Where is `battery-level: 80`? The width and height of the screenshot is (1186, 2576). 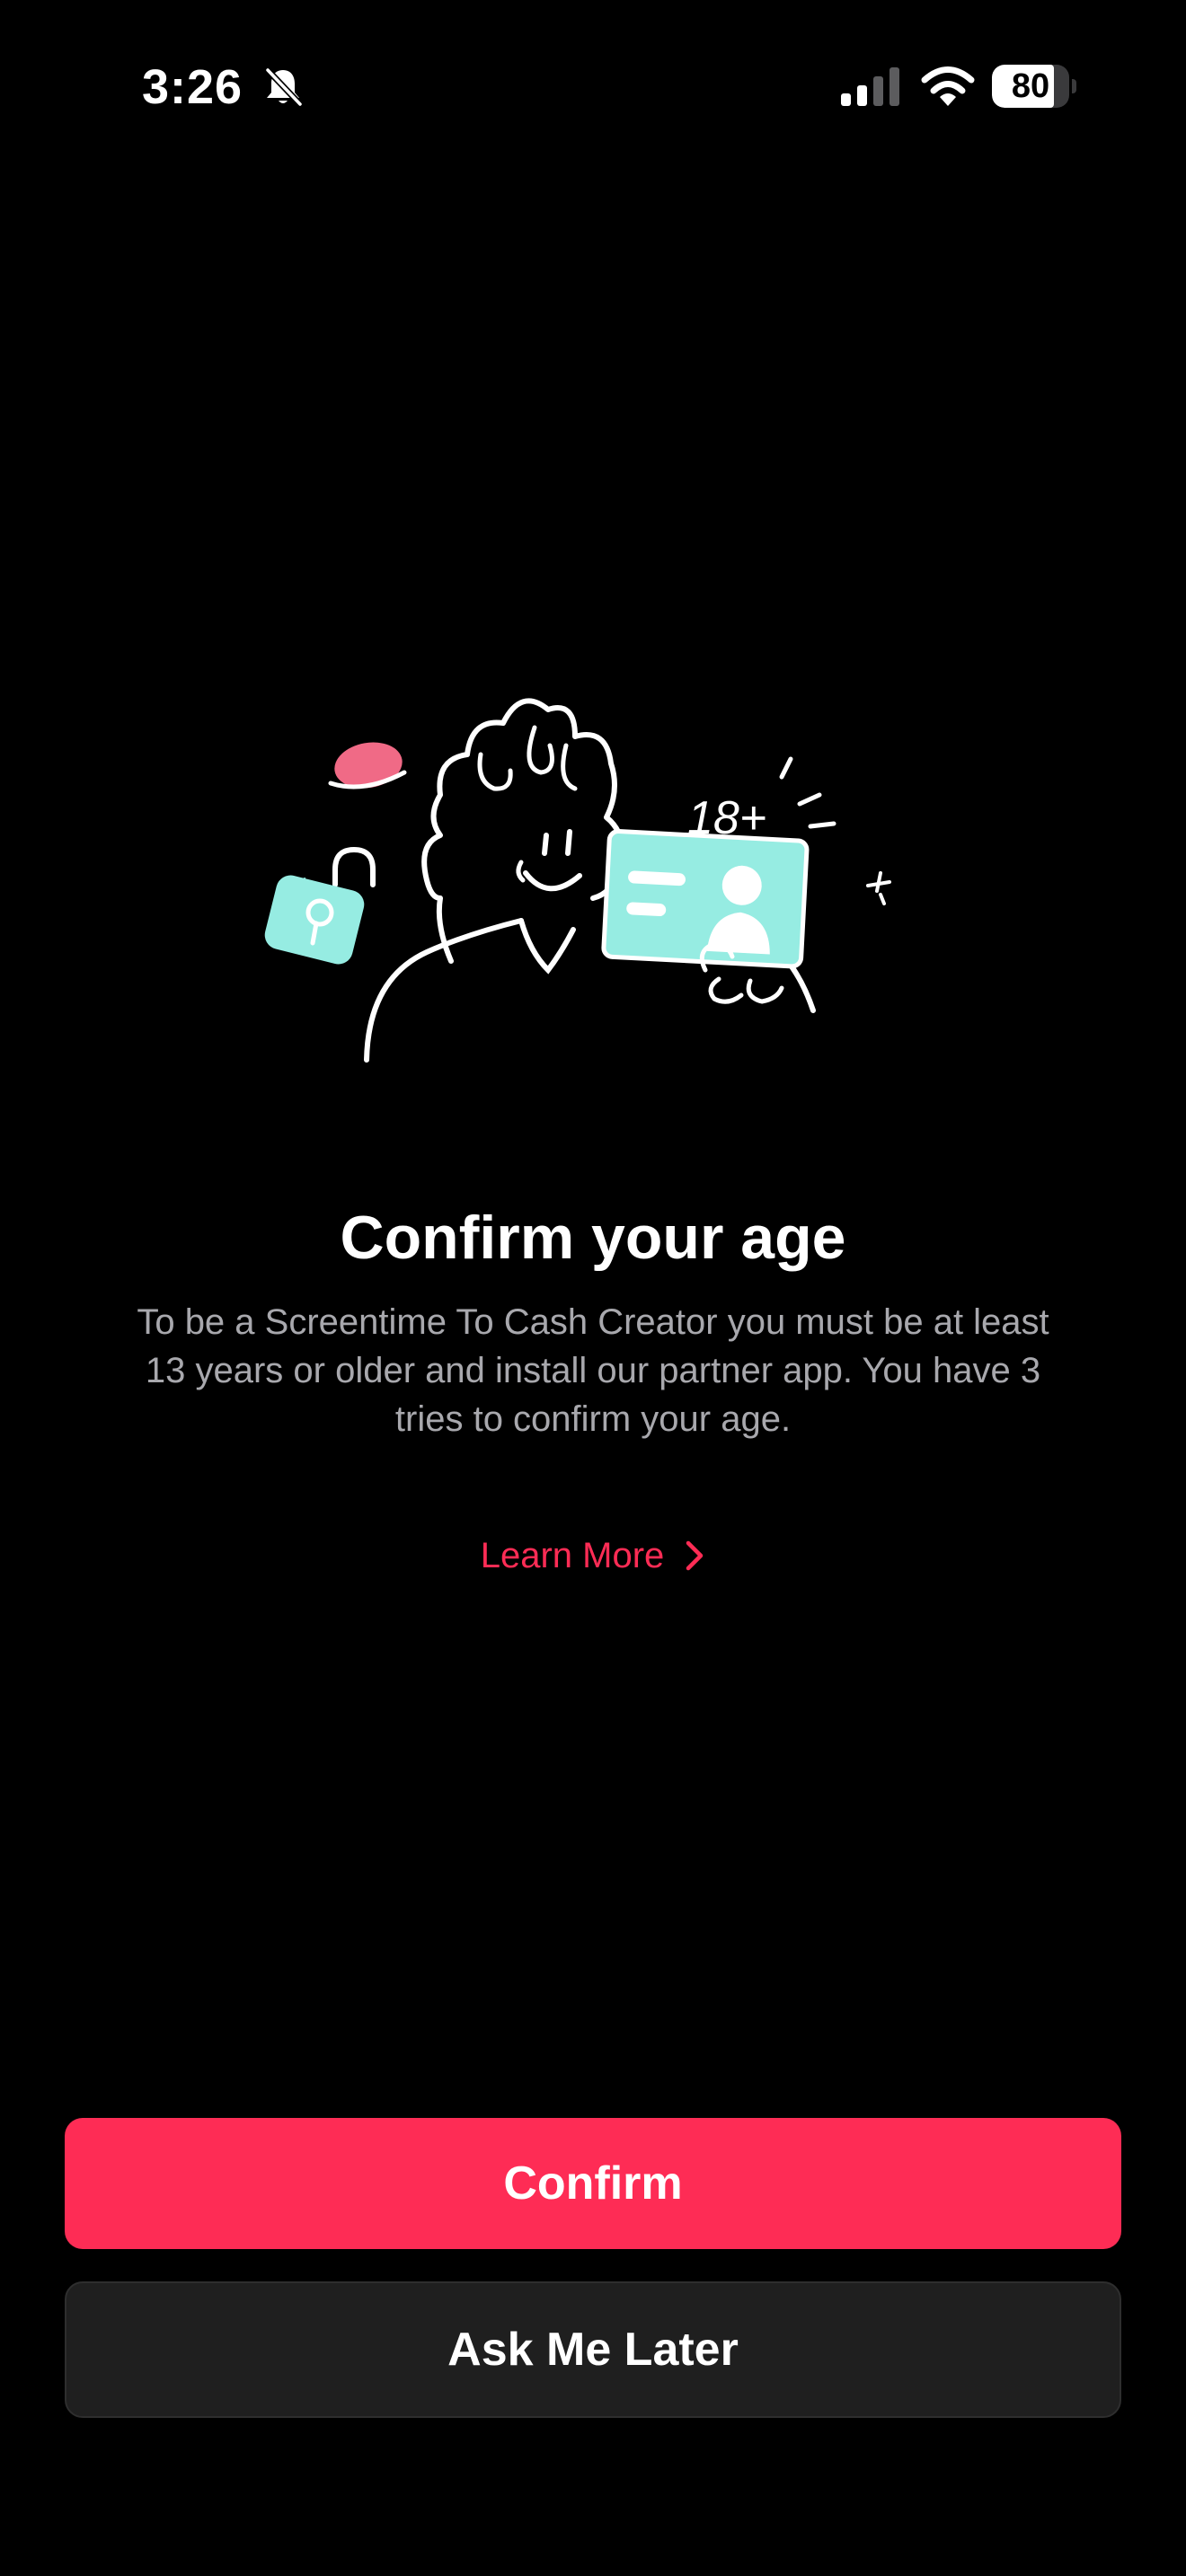
battery-level: 80 is located at coordinates (1030, 86).